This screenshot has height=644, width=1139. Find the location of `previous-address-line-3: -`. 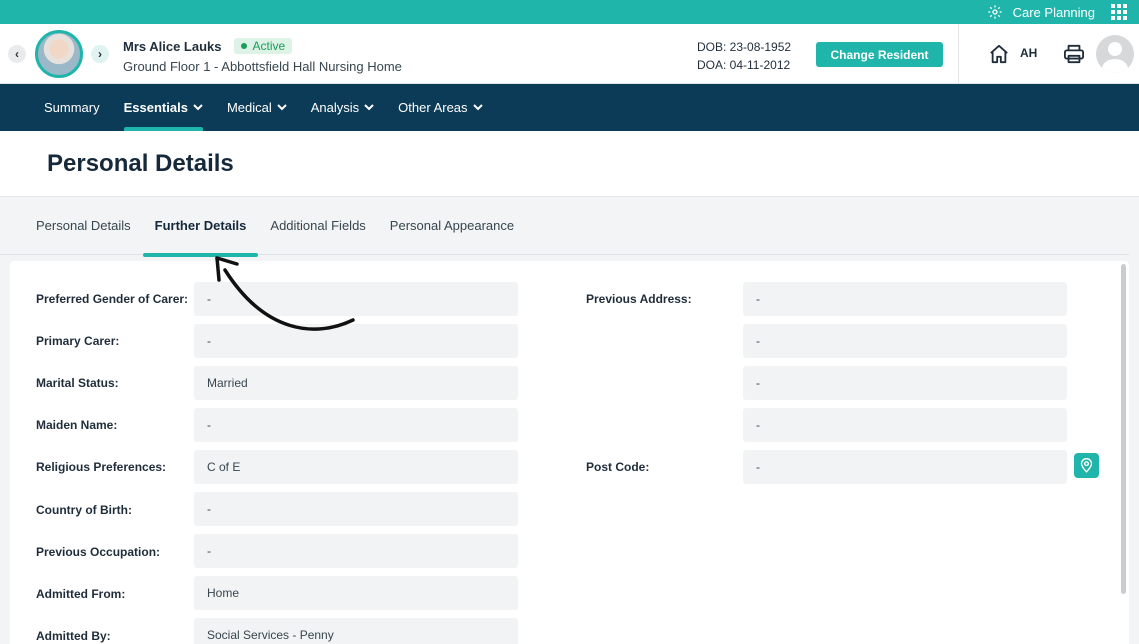

previous-address-line-3: - is located at coordinates (905, 383).